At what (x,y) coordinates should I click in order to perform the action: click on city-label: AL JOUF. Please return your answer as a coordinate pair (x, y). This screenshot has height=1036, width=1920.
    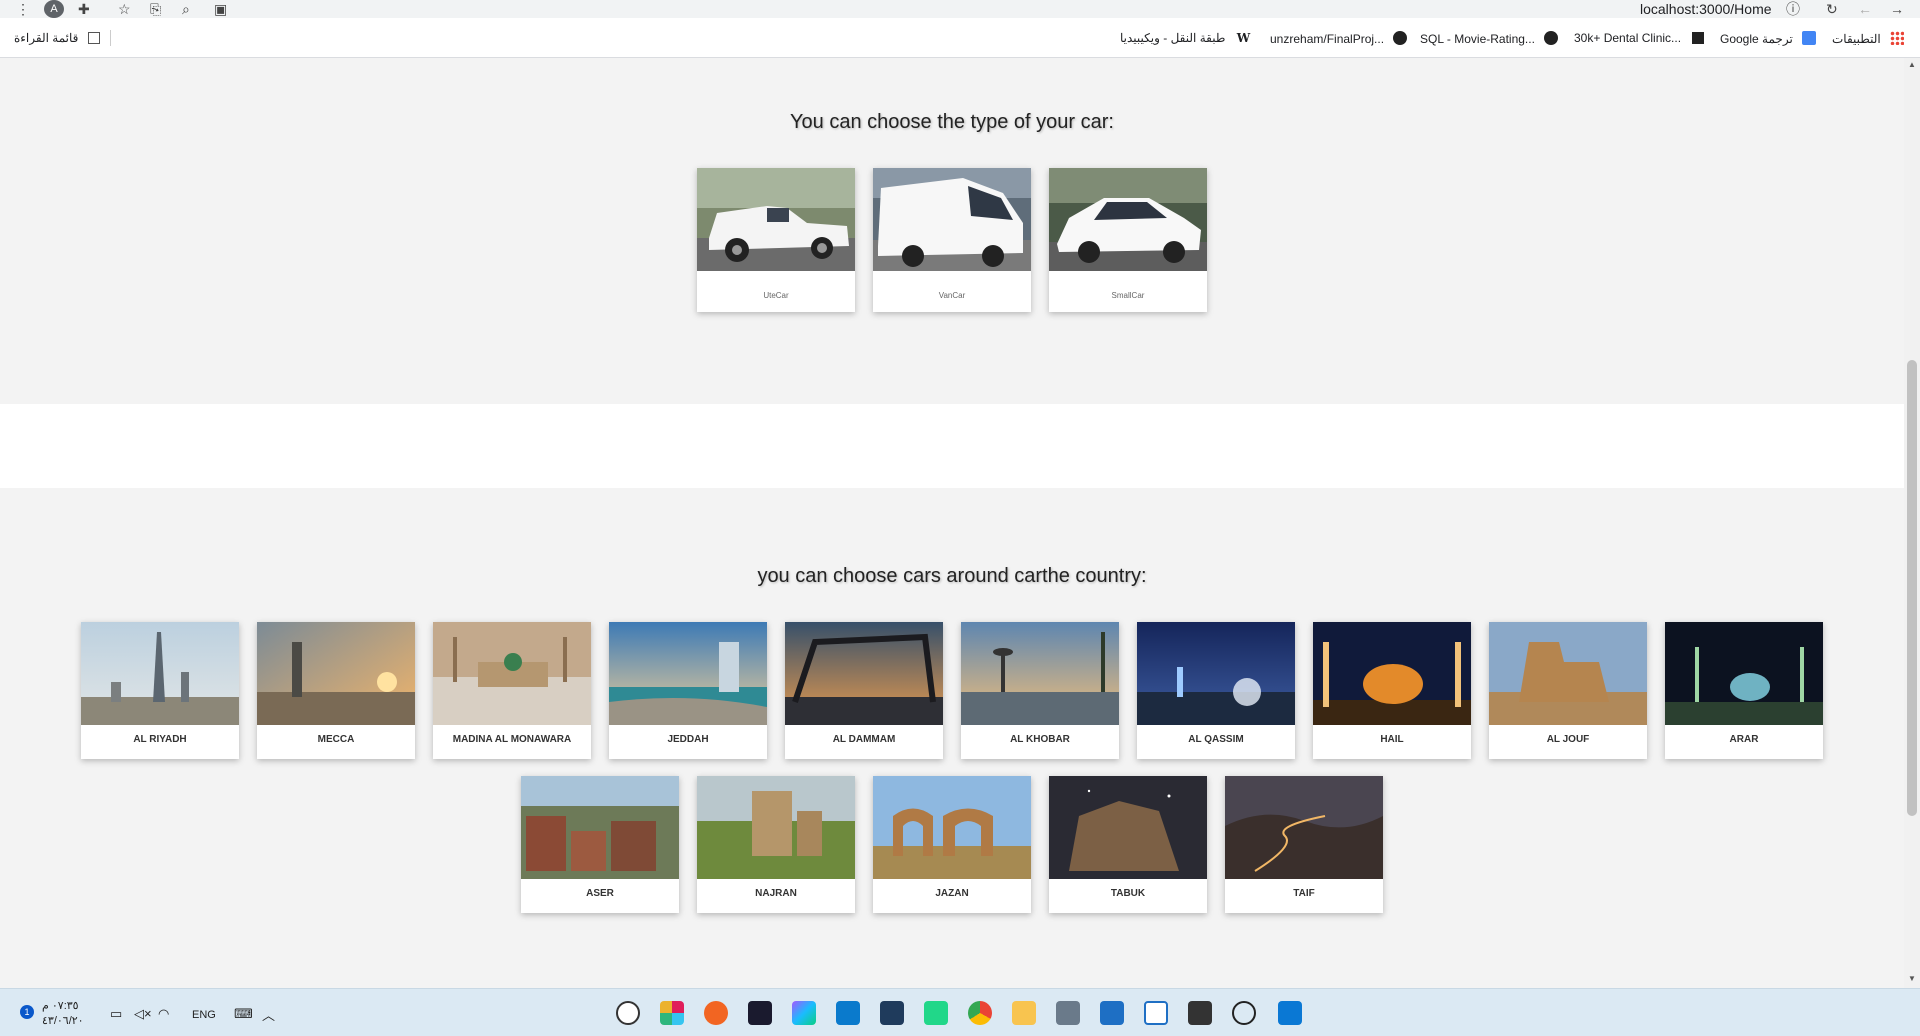
    Looking at the image, I should click on (1568, 739).